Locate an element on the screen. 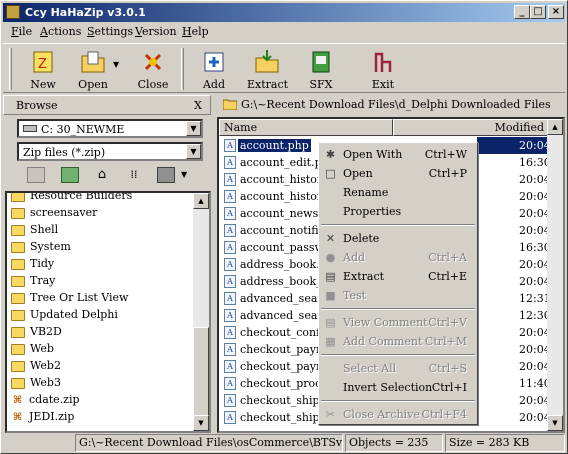  tree-zip-file: ⌘ JEDI.zip is located at coordinates (43, 418).